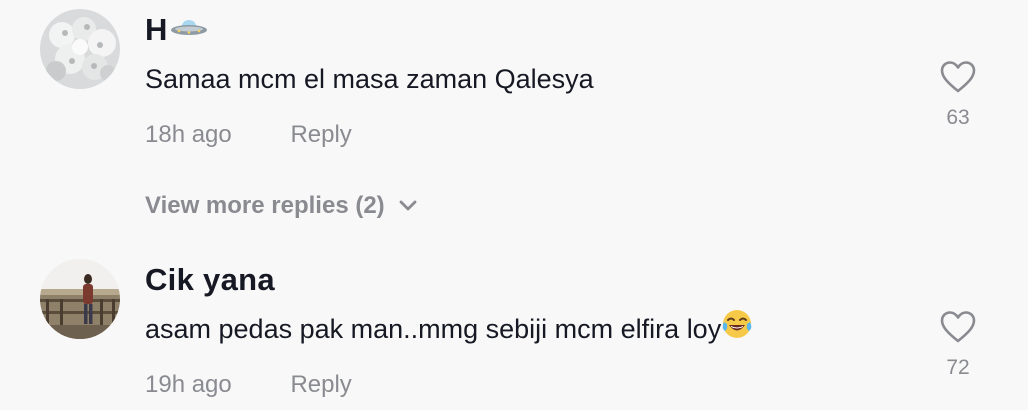 The height and width of the screenshot is (410, 1028). Describe the element at coordinates (188, 384) in the screenshot. I see `comment-timestamp: 19h ago` at that location.